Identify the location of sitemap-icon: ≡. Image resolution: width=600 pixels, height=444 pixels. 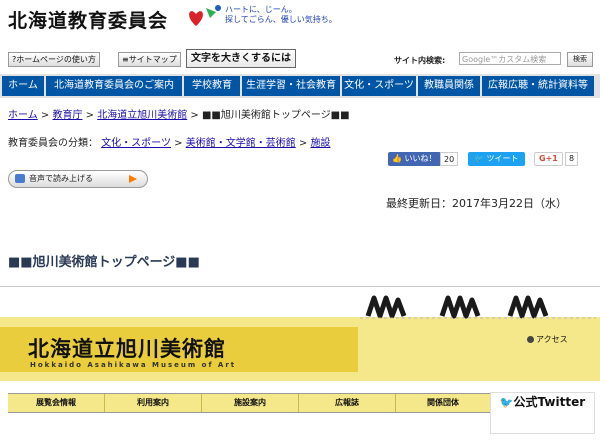
(125, 59).